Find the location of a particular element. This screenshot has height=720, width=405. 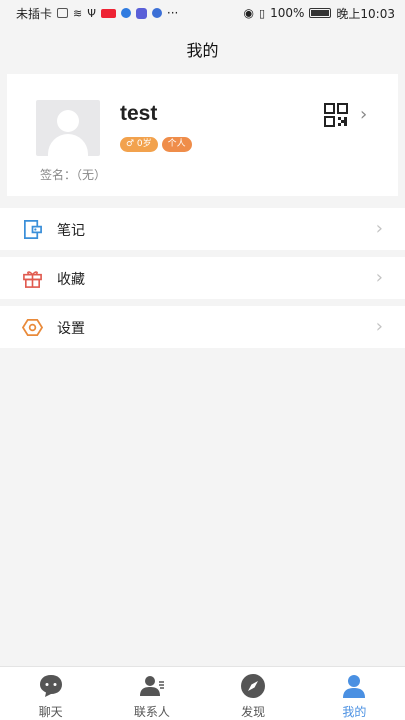

clock: 晚上10:03 is located at coordinates (365, 13).